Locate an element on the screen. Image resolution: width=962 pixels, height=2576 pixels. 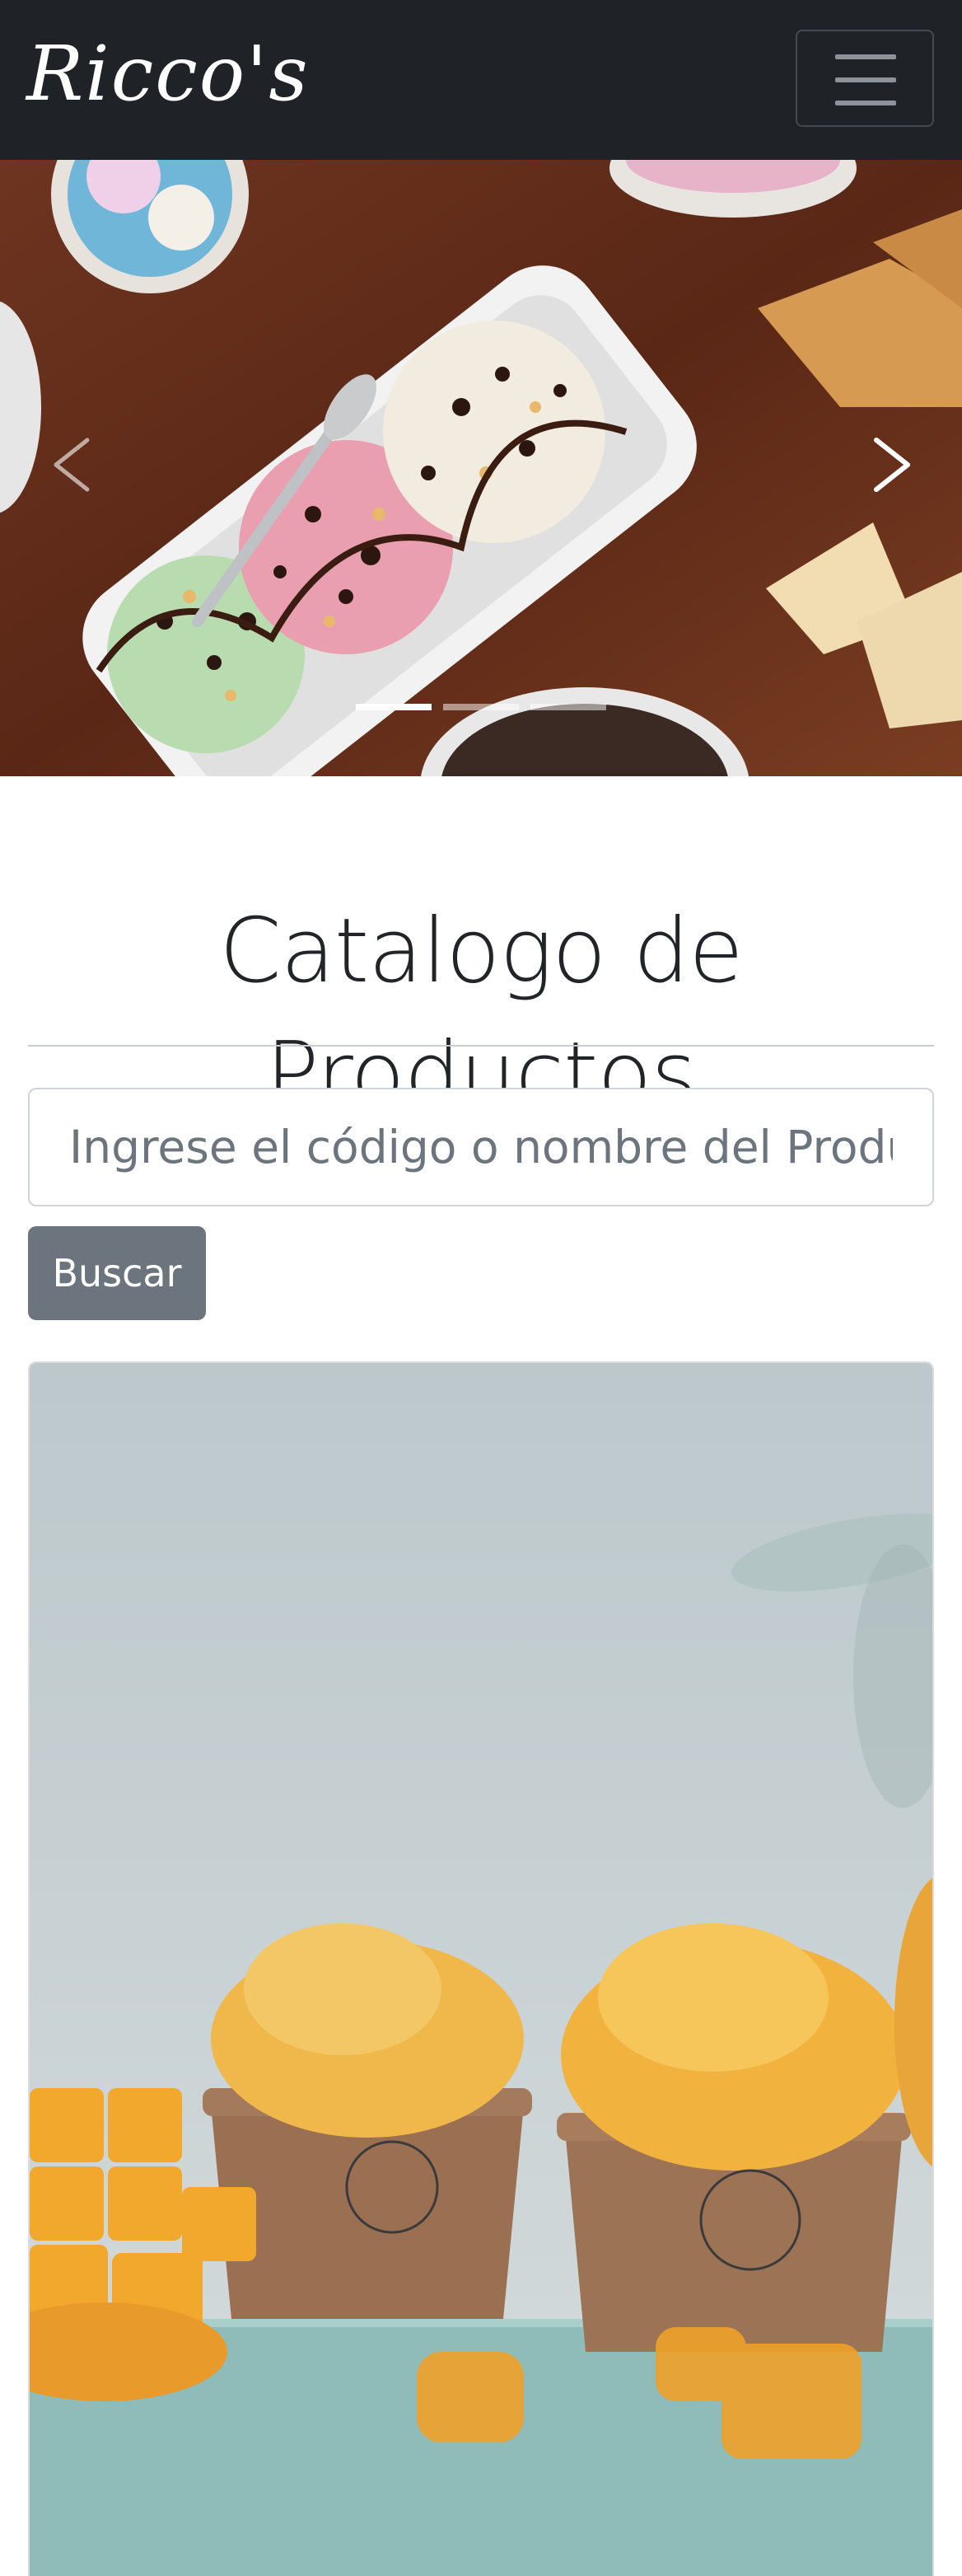
carousel-next-control is located at coordinates (890, 464).